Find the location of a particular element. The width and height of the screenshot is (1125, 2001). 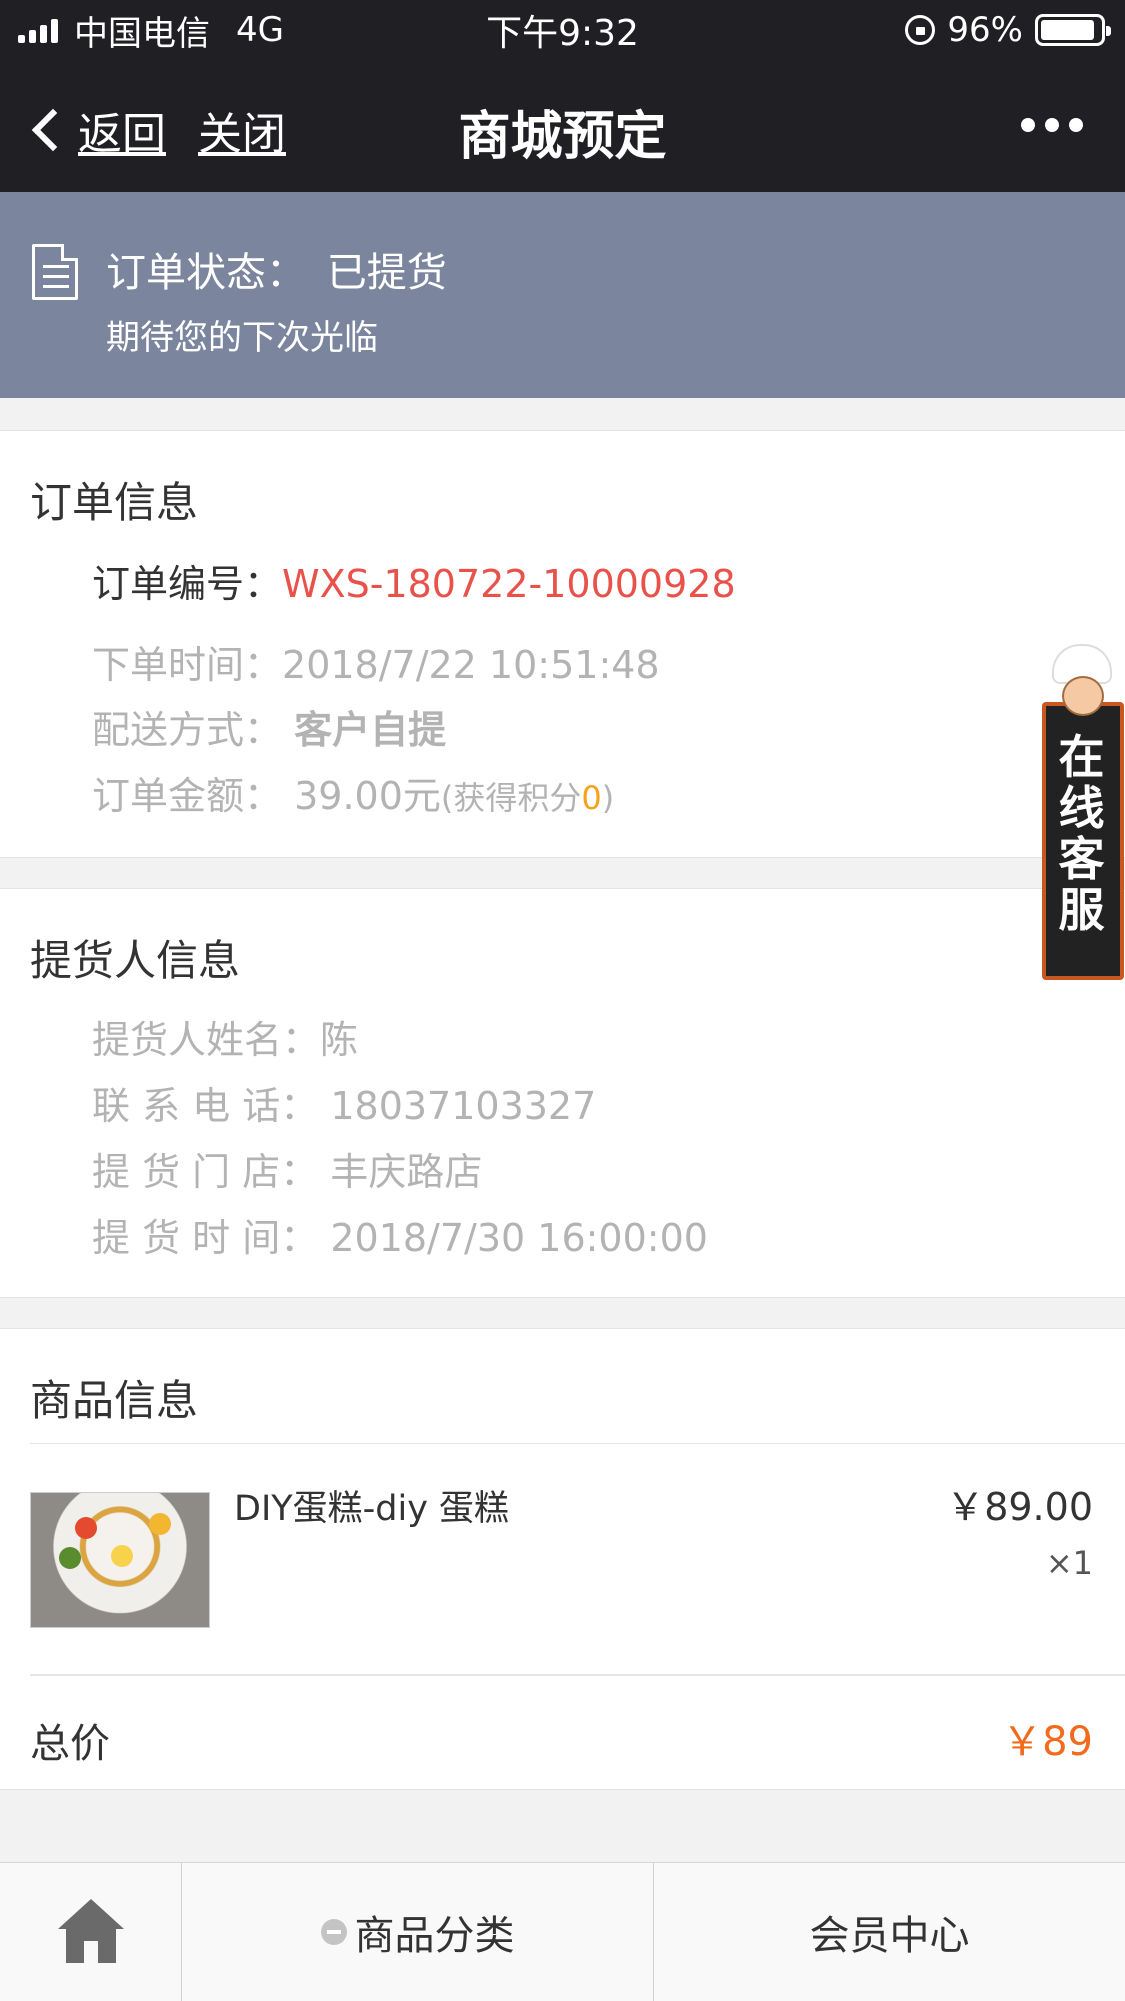

order-status-banner: 订单状态： 已提货 期待您的下次光临 is located at coordinates (562, 295).